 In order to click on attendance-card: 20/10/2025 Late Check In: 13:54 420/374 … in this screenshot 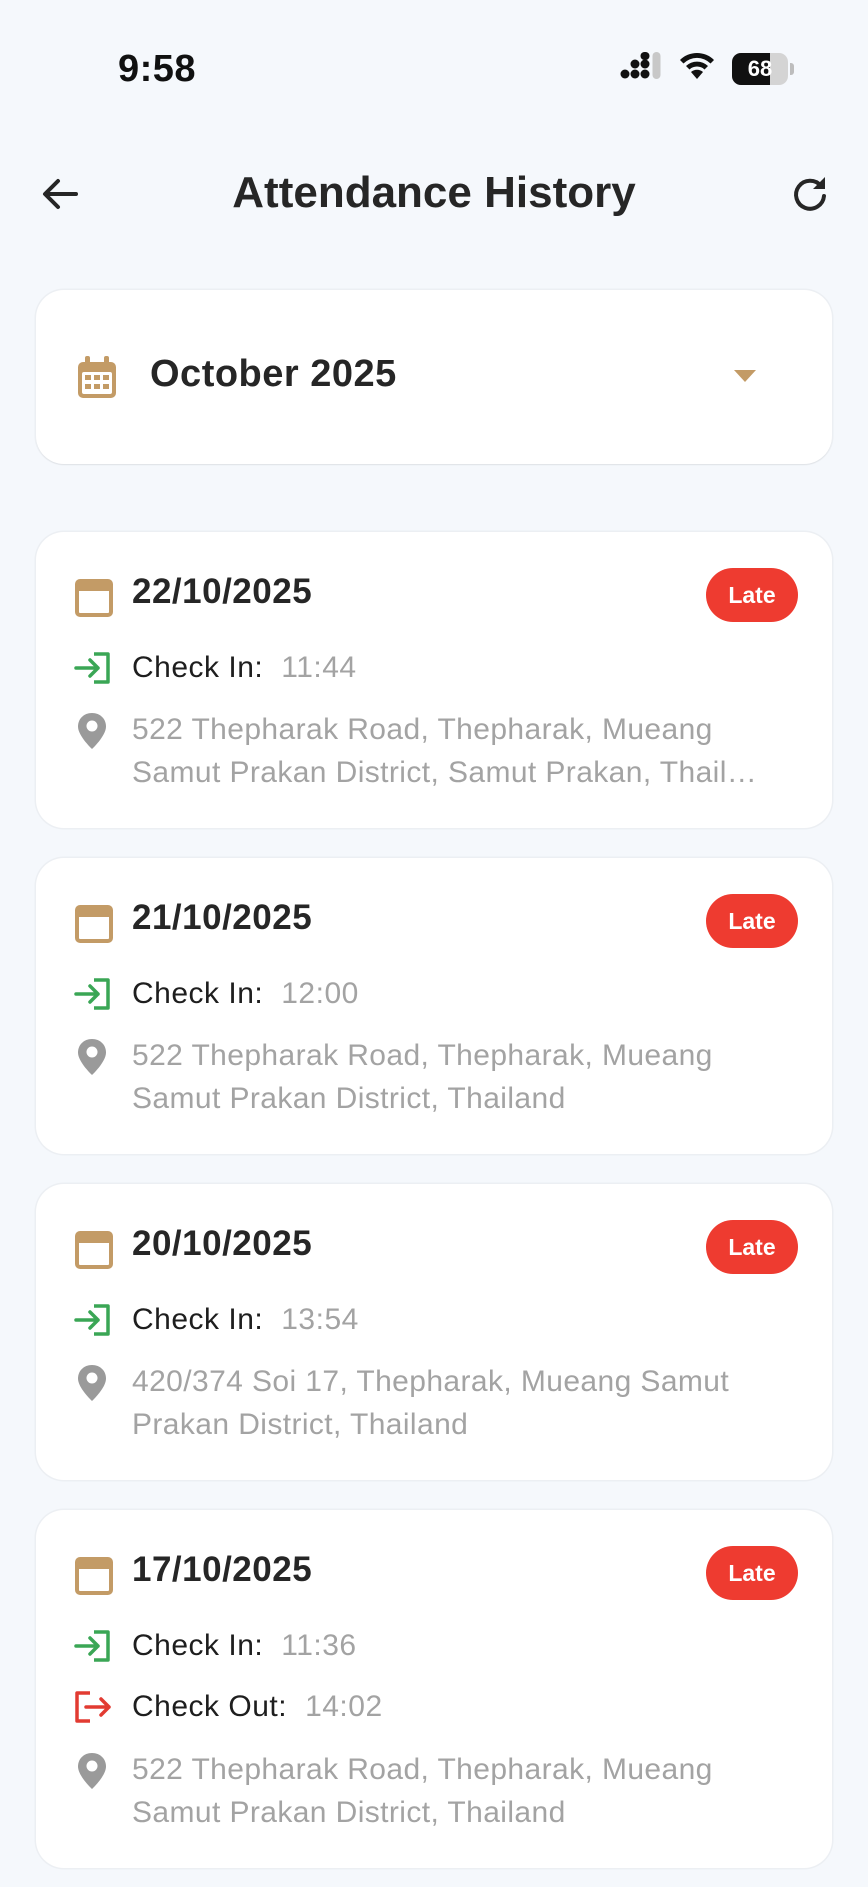, I will do `click(434, 1332)`.